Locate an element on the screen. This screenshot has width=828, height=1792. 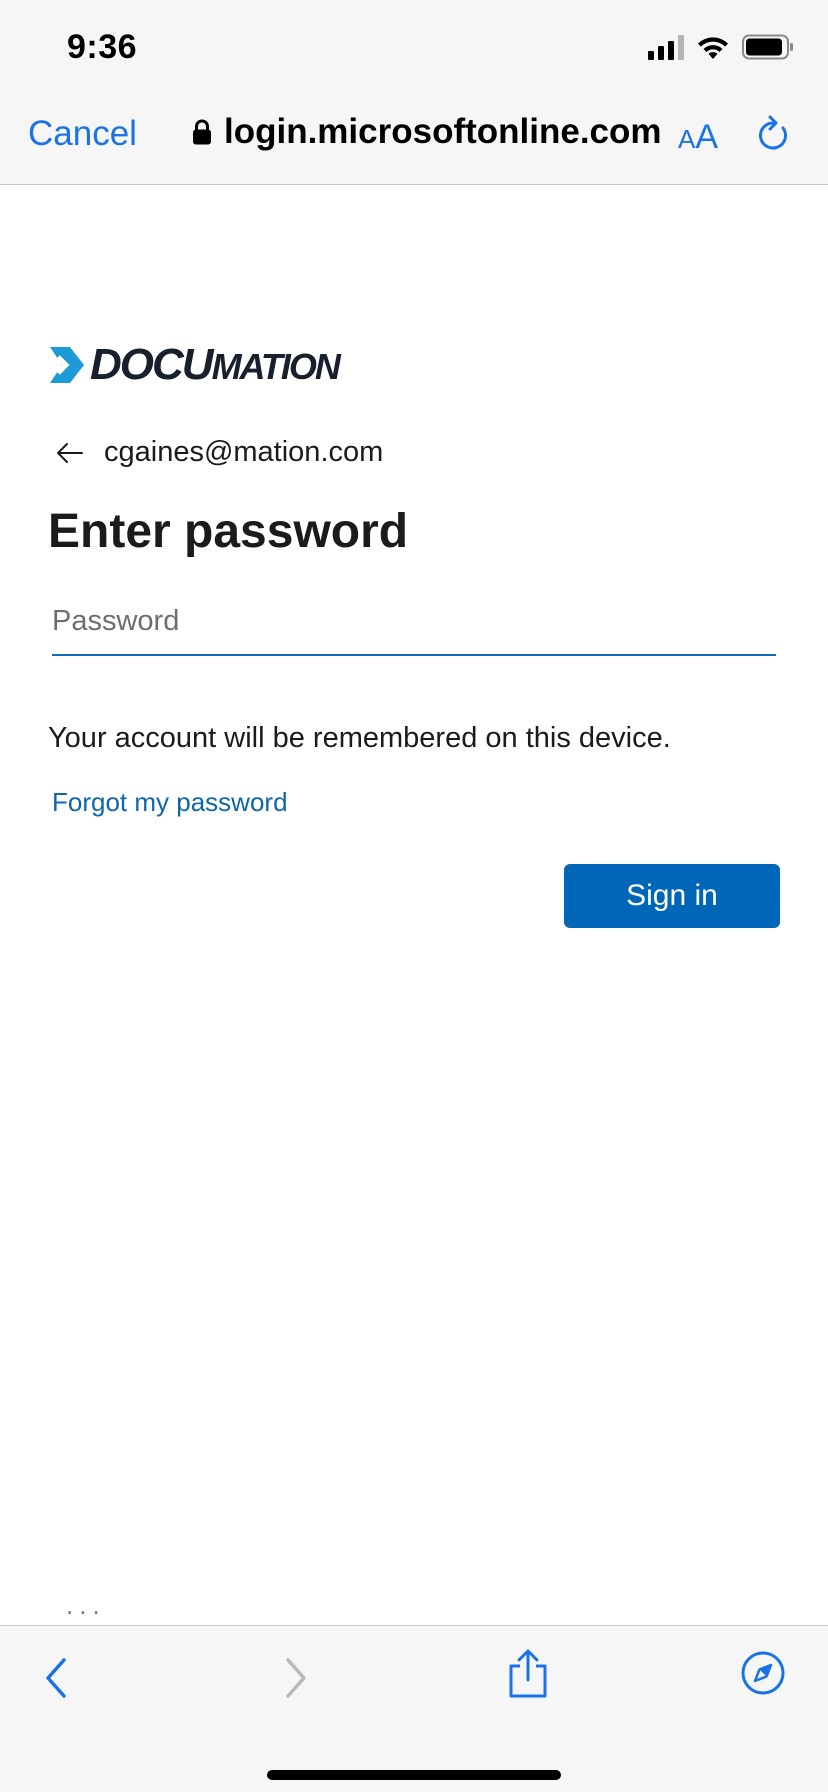
cellular-signal-icon is located at coordinates (666, 47).